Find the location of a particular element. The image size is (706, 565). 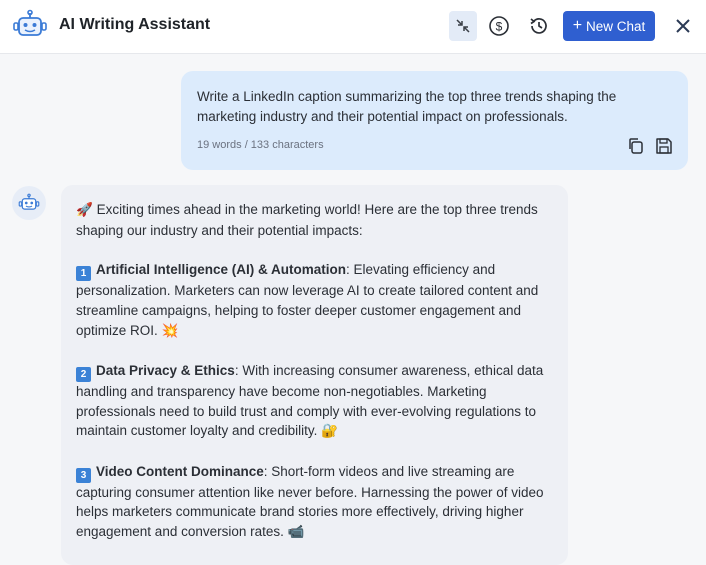

robot-avatar-icon is located at coordinates (29, 201).